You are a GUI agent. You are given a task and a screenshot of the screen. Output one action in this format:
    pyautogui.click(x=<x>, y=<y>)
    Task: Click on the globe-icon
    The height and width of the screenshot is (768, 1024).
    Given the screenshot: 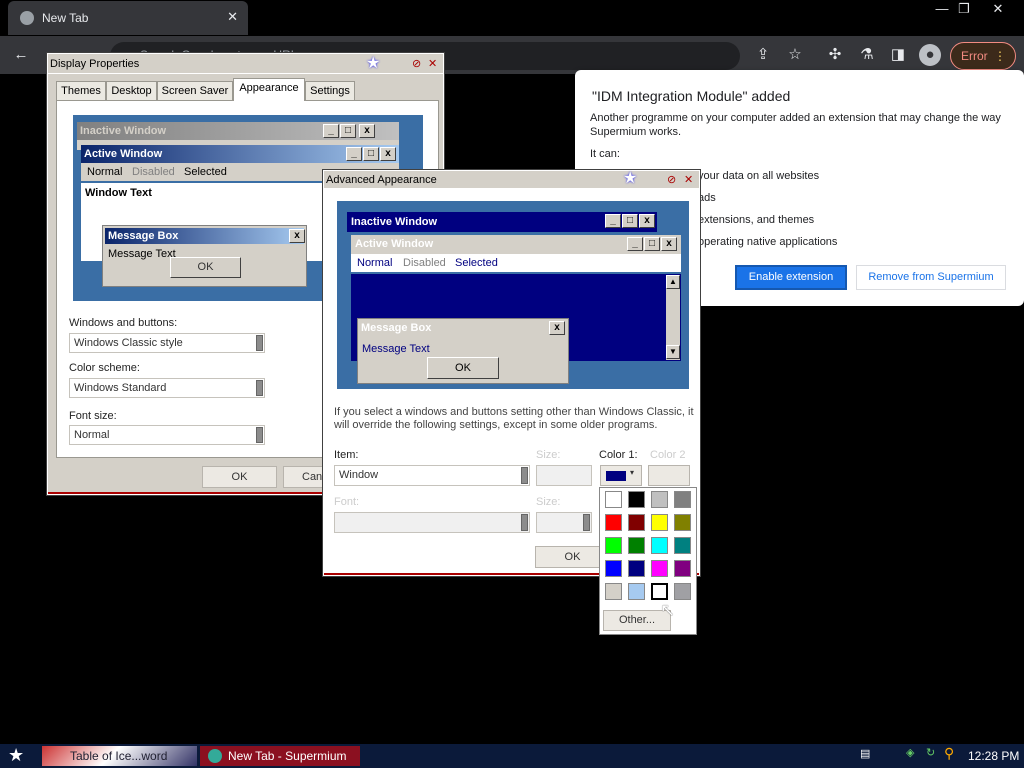 What is the action you would take?
    pyautogui.click(x=27, y=18)
    